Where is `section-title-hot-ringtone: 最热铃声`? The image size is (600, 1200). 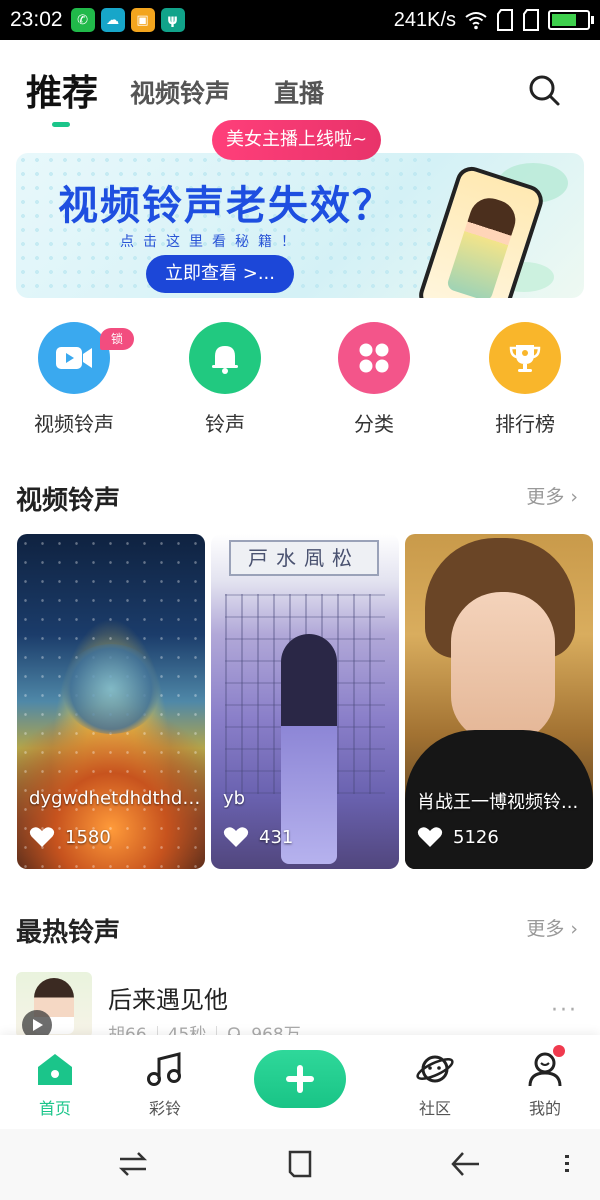
section-title-hot-ringtone: 最热铃声 is located at coordinates (68, 933).